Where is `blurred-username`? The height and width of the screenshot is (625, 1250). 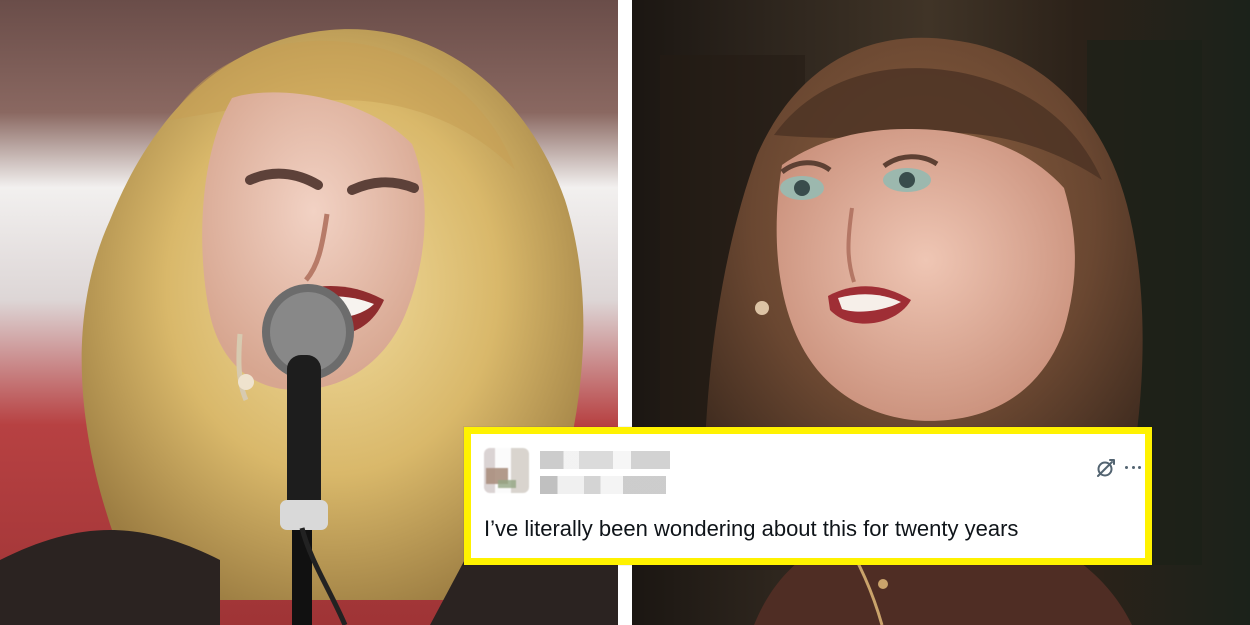 blurred-username is located at coordinates (603, 485).